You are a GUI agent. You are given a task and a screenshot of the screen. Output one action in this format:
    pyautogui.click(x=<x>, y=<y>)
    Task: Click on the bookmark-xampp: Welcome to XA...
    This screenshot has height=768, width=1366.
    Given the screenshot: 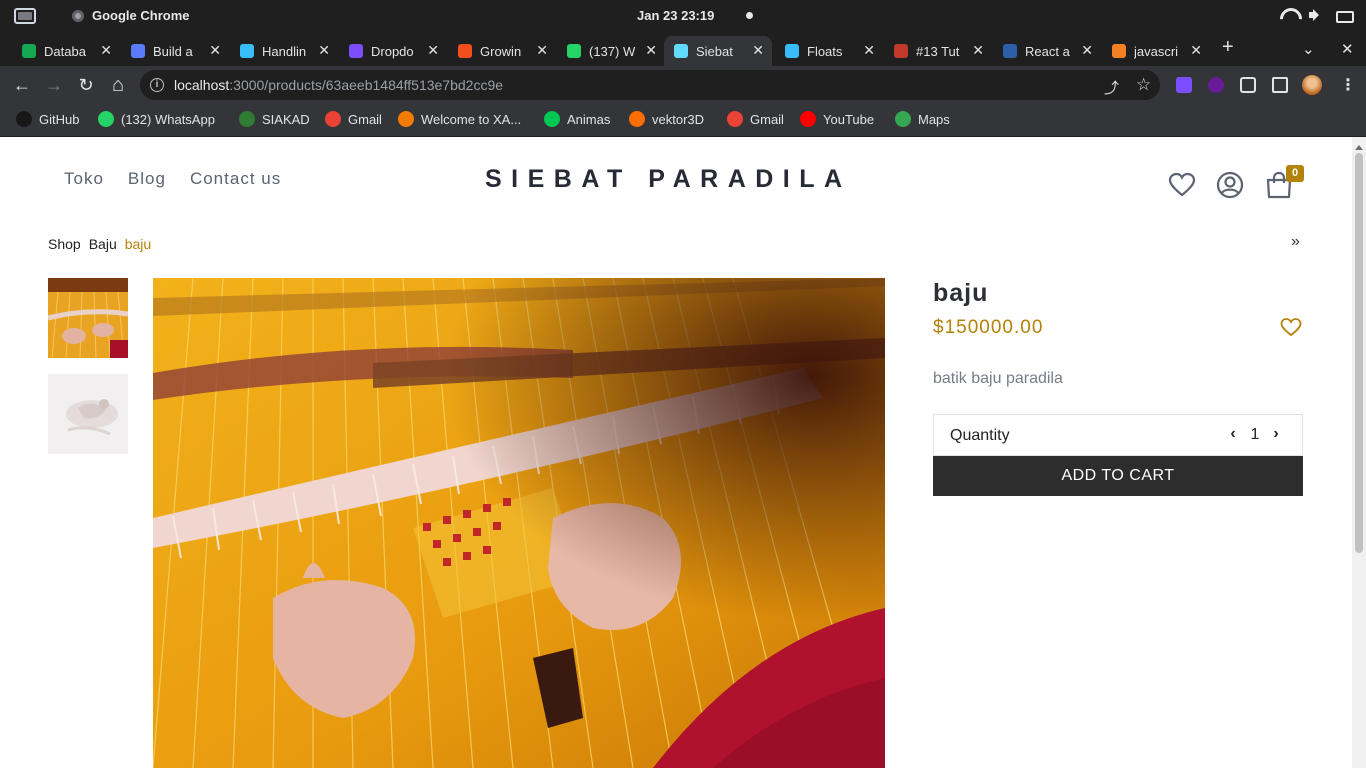 What is the action you would take?
    pyautogui.click(x=459, y=119)
    